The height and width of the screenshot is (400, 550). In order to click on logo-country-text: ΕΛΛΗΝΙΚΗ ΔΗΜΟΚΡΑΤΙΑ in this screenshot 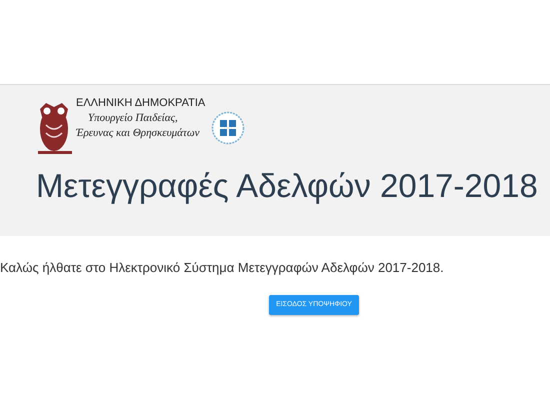, I will do `click(141, 103)`.